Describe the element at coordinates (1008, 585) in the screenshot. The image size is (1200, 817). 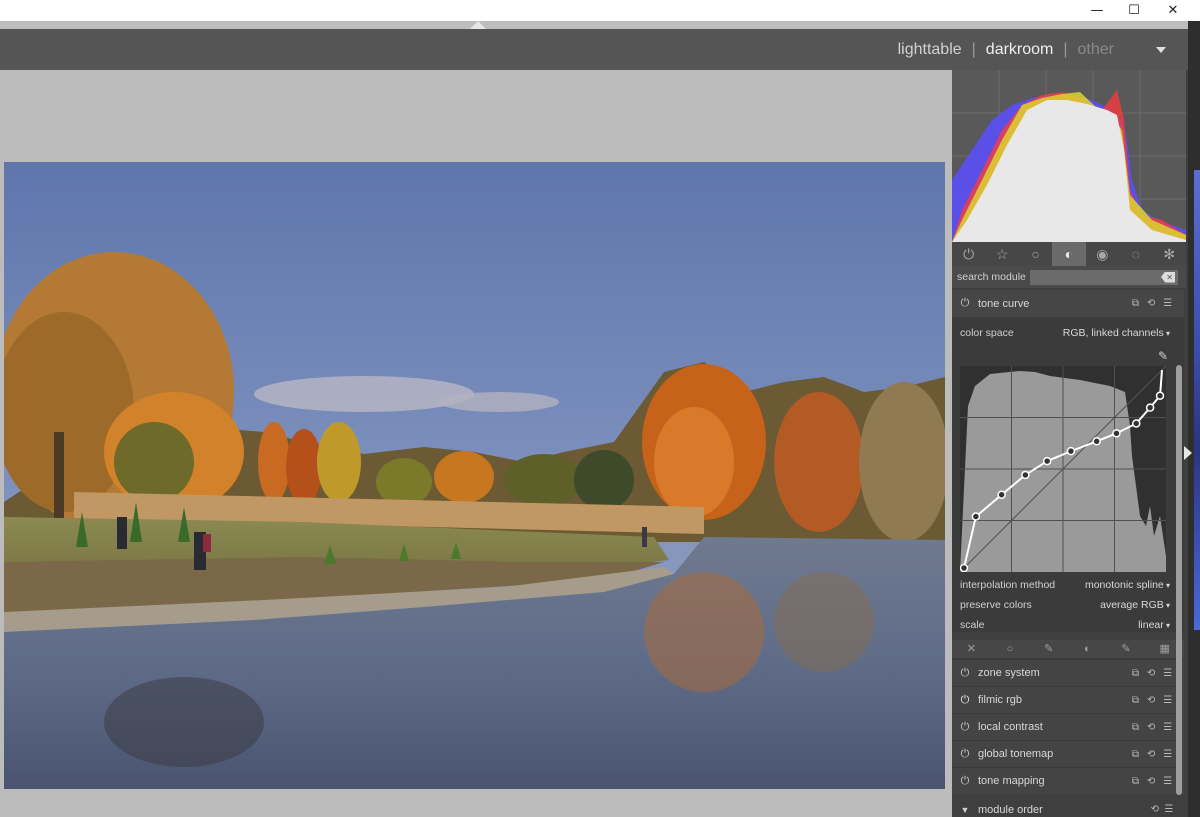
I see `interpolation-label: interpolation method` at that location.